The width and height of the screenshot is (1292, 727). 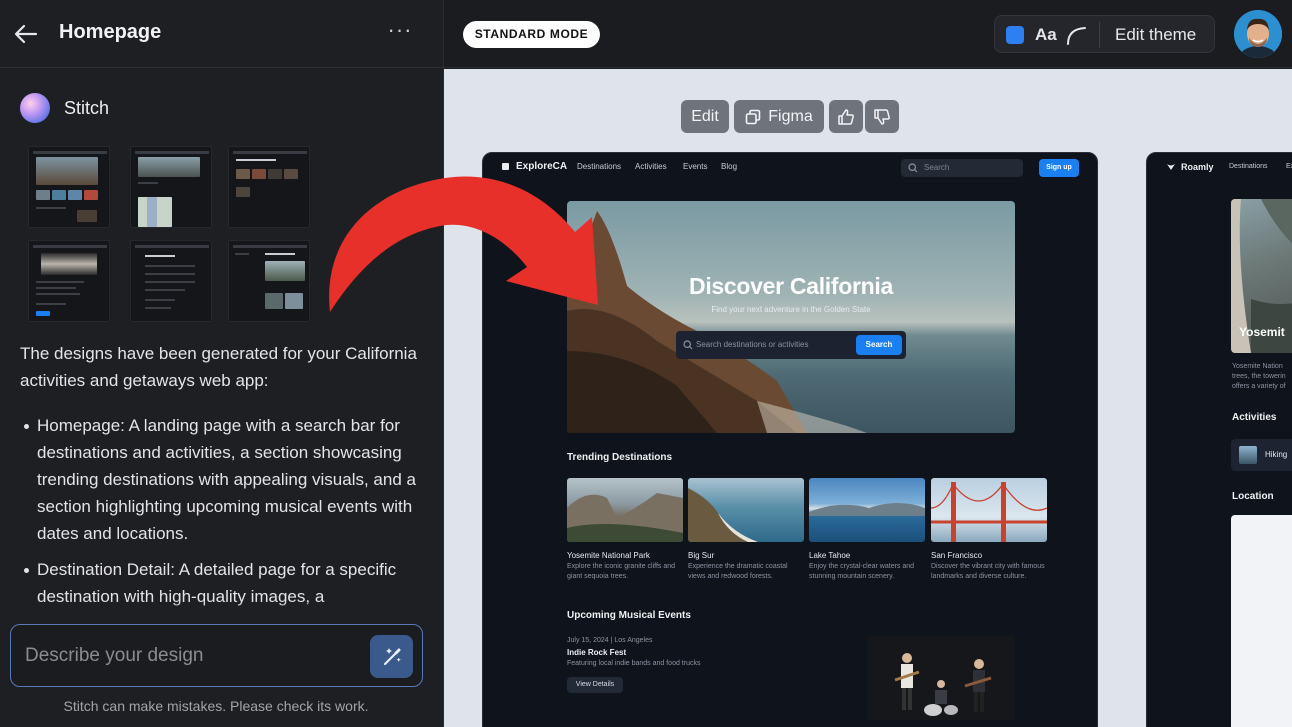 I want to click on thumbs-down-button, so click(x=882, y=116).